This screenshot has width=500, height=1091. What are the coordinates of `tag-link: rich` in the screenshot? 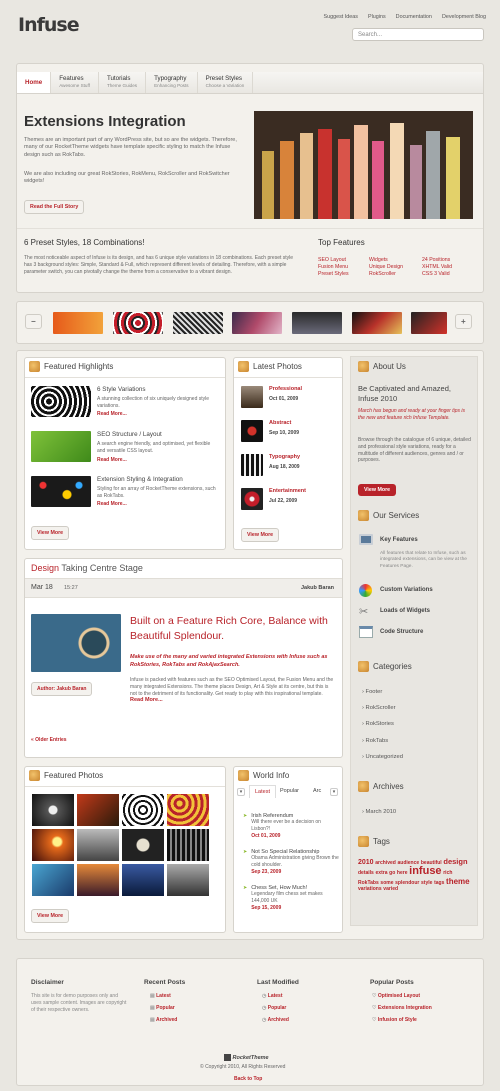 It's located at (447, 873).